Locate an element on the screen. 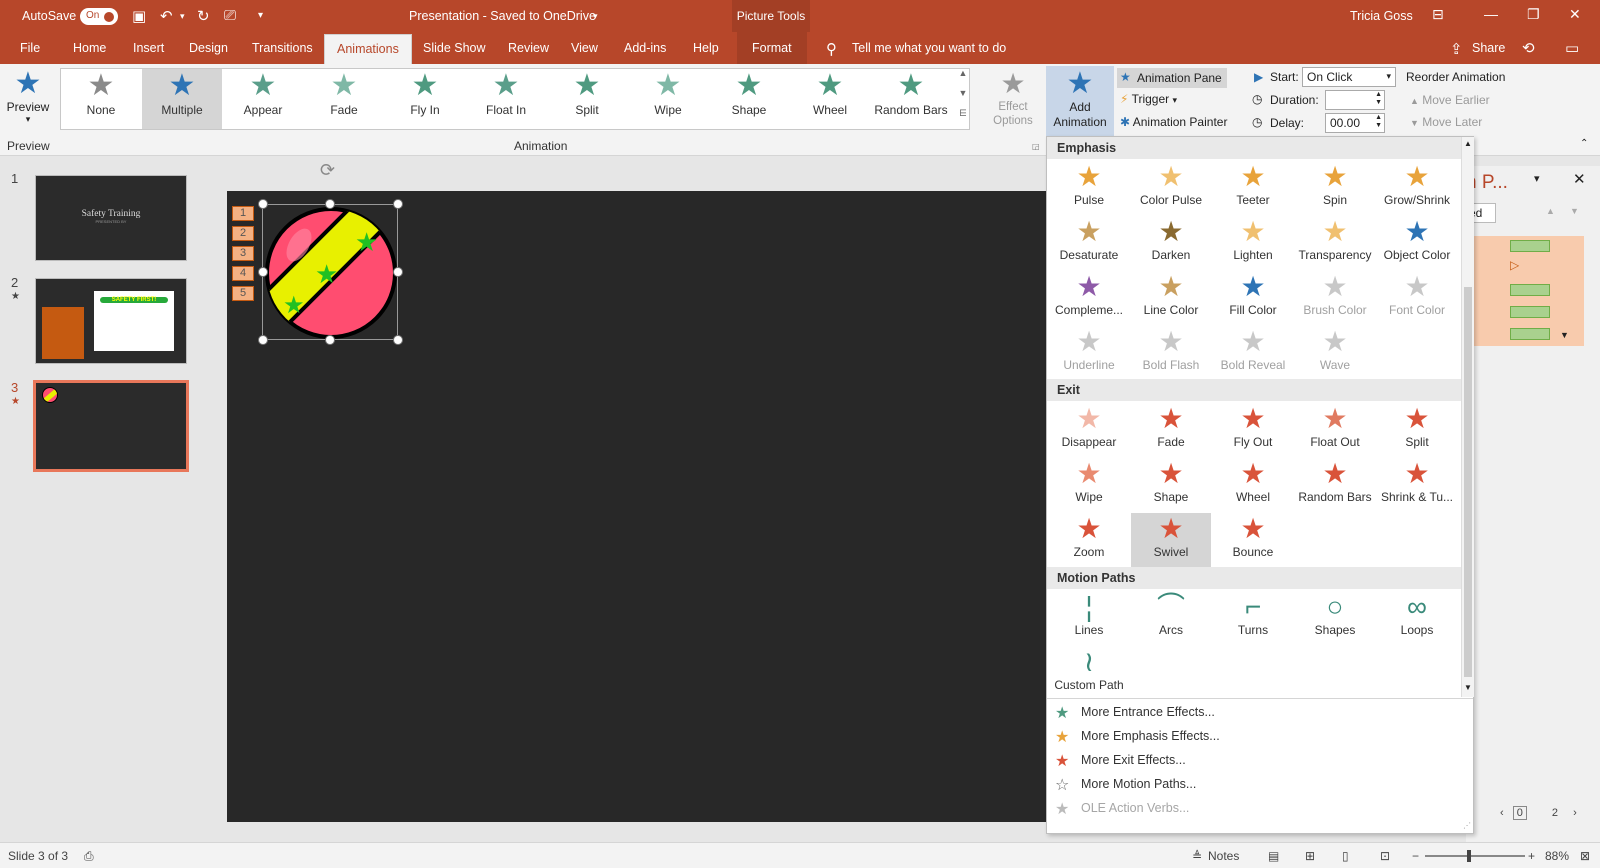  start-select: On Click ▾ is located at coordinates (1349, 77).